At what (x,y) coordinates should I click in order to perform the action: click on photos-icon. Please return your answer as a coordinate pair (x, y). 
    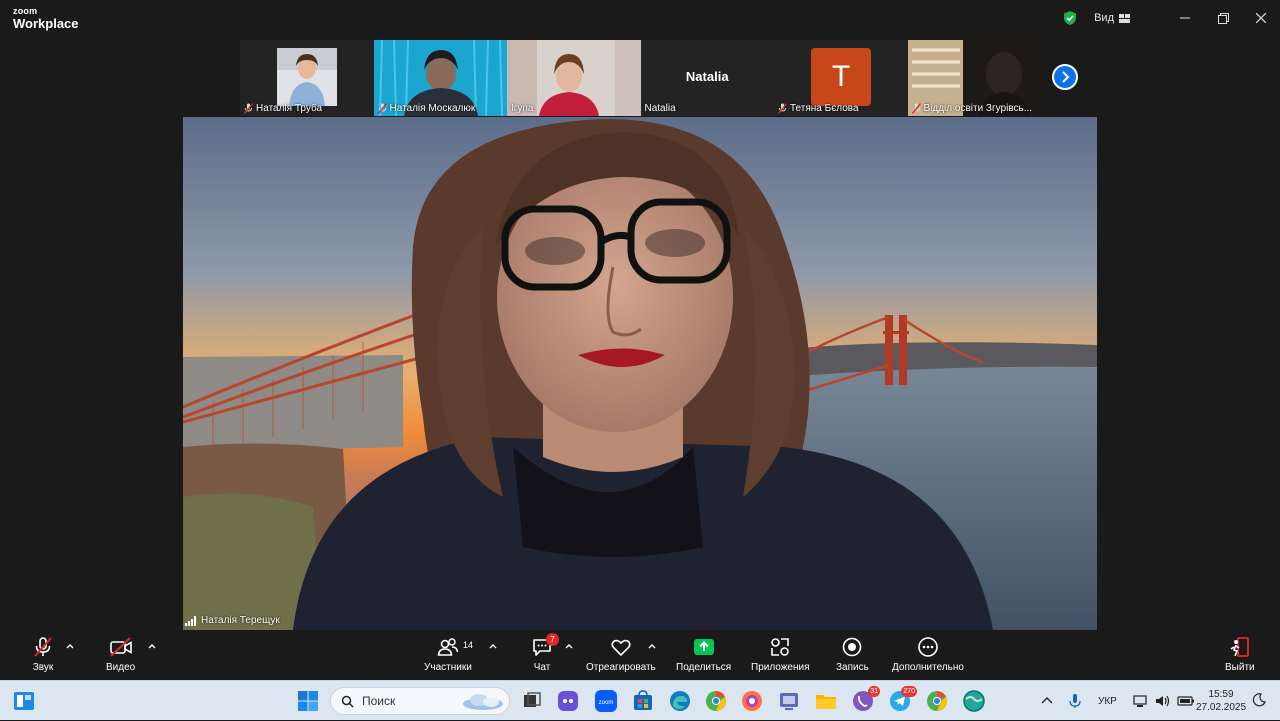
    Looking at the image, I should click on (752, 701).